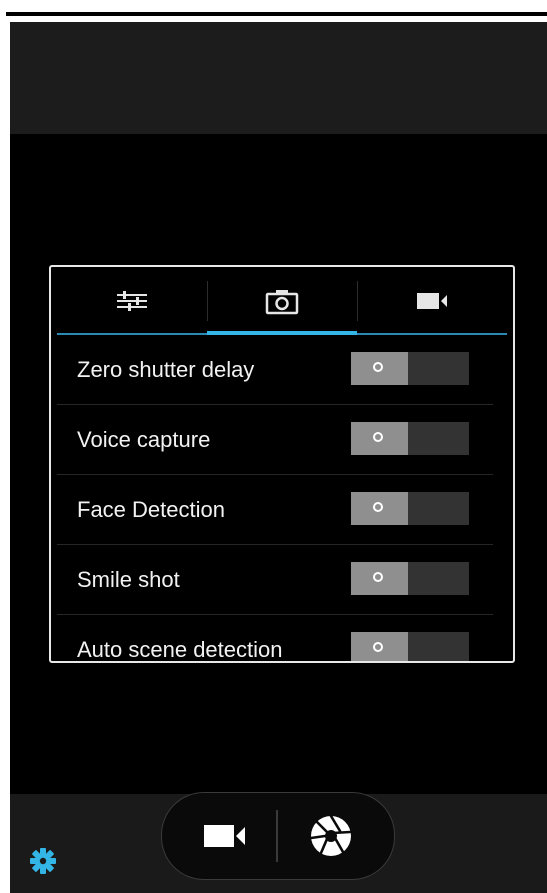 The image size is (547, 893). I want to click on setting-row-voice-capture: Voice capture, so click(275, 440).